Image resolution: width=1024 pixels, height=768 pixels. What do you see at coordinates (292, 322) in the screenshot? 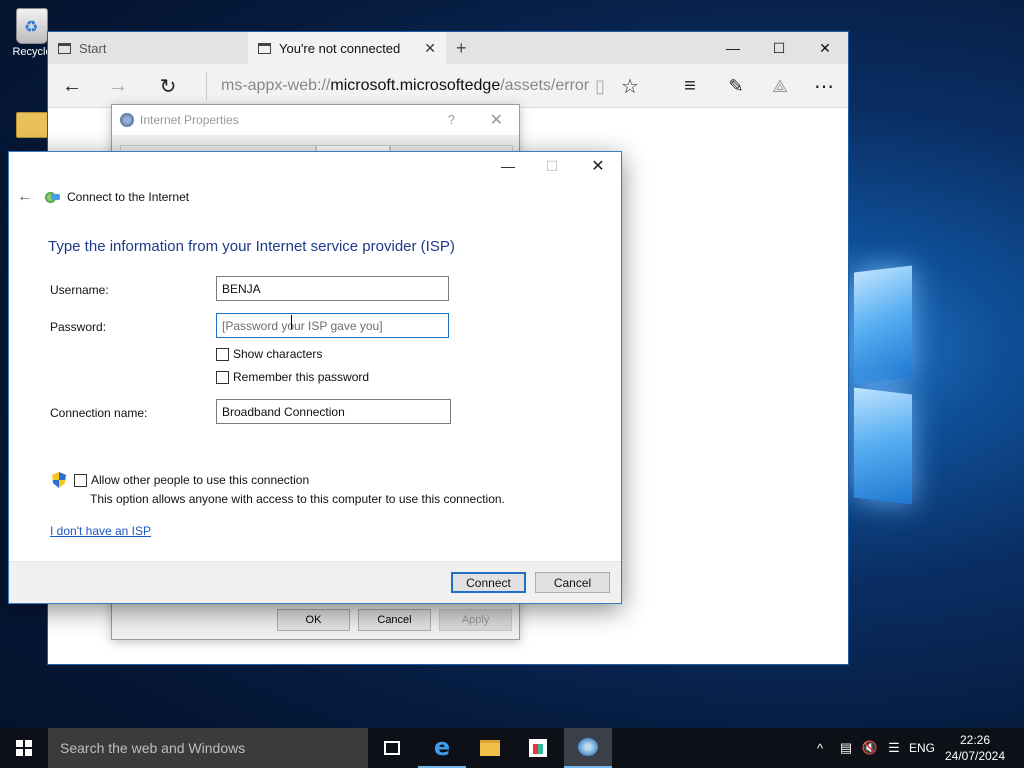
I see `text-cursor-icon` at bounding box center [292, 322].